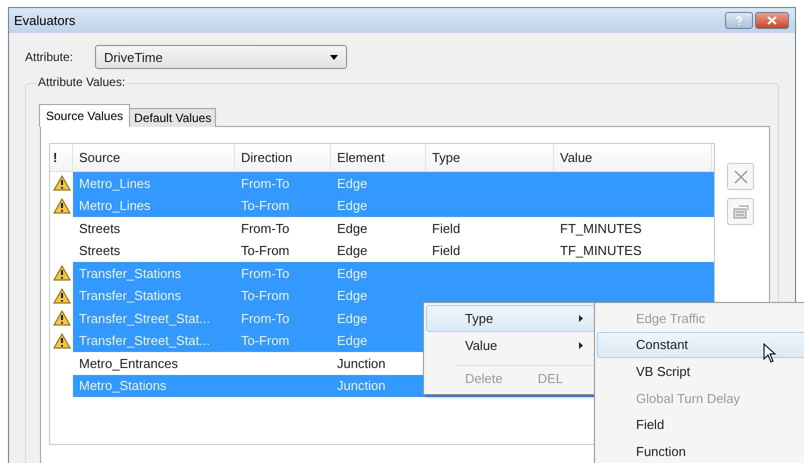 Image resolution: width=804 pixels, height=463 pixels. I want to click on menu-item: Type, so click(511, 318).